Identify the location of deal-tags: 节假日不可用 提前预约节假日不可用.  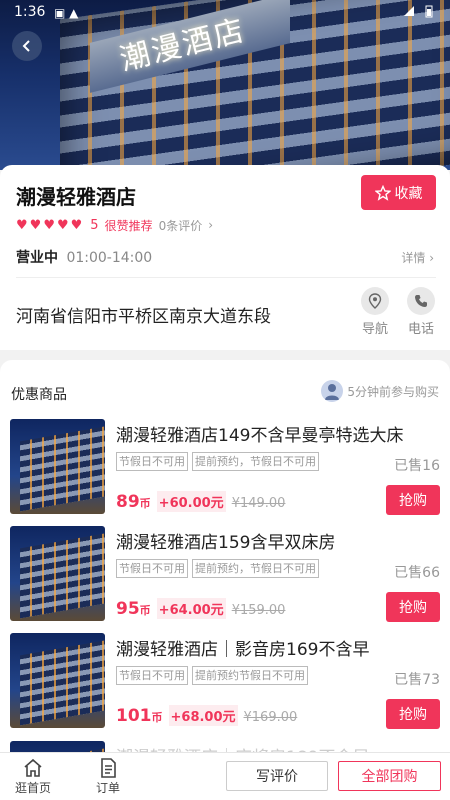
(212, 675).